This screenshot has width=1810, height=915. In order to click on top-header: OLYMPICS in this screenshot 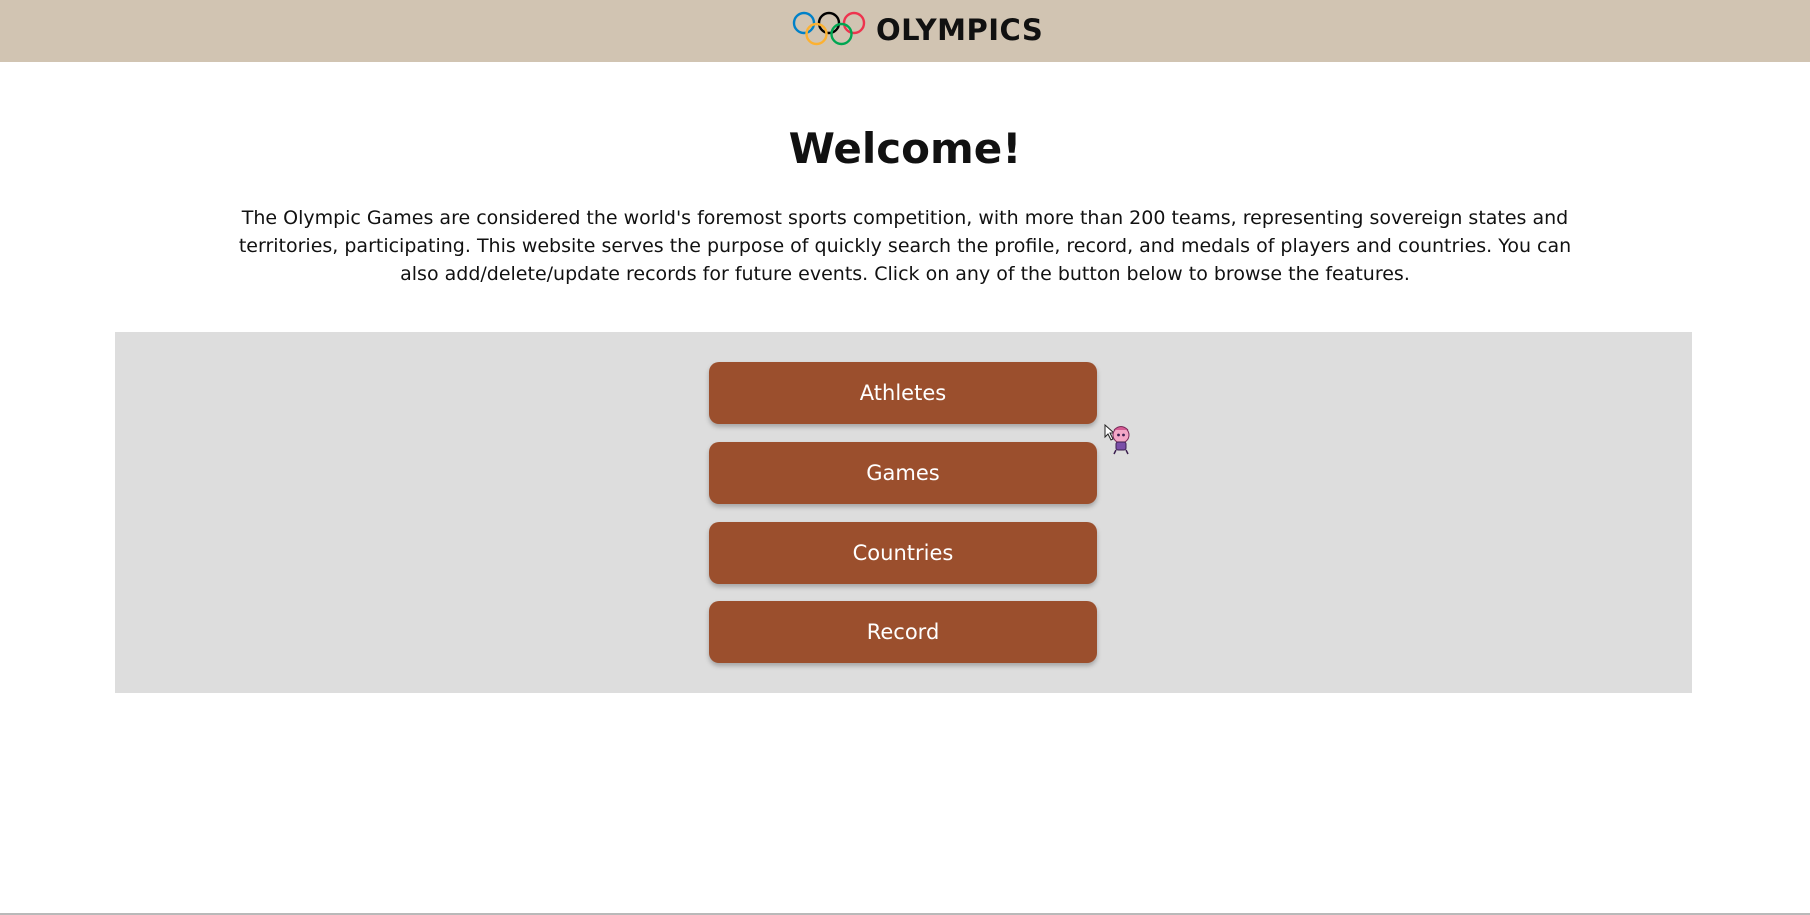, I will do `click(905, 31)`.